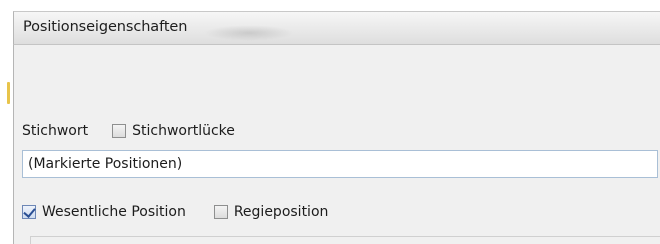  What do you see at coordinates (8, 93) in the screenshot?
I see `accent-marker` at bounding box center [8, 93].